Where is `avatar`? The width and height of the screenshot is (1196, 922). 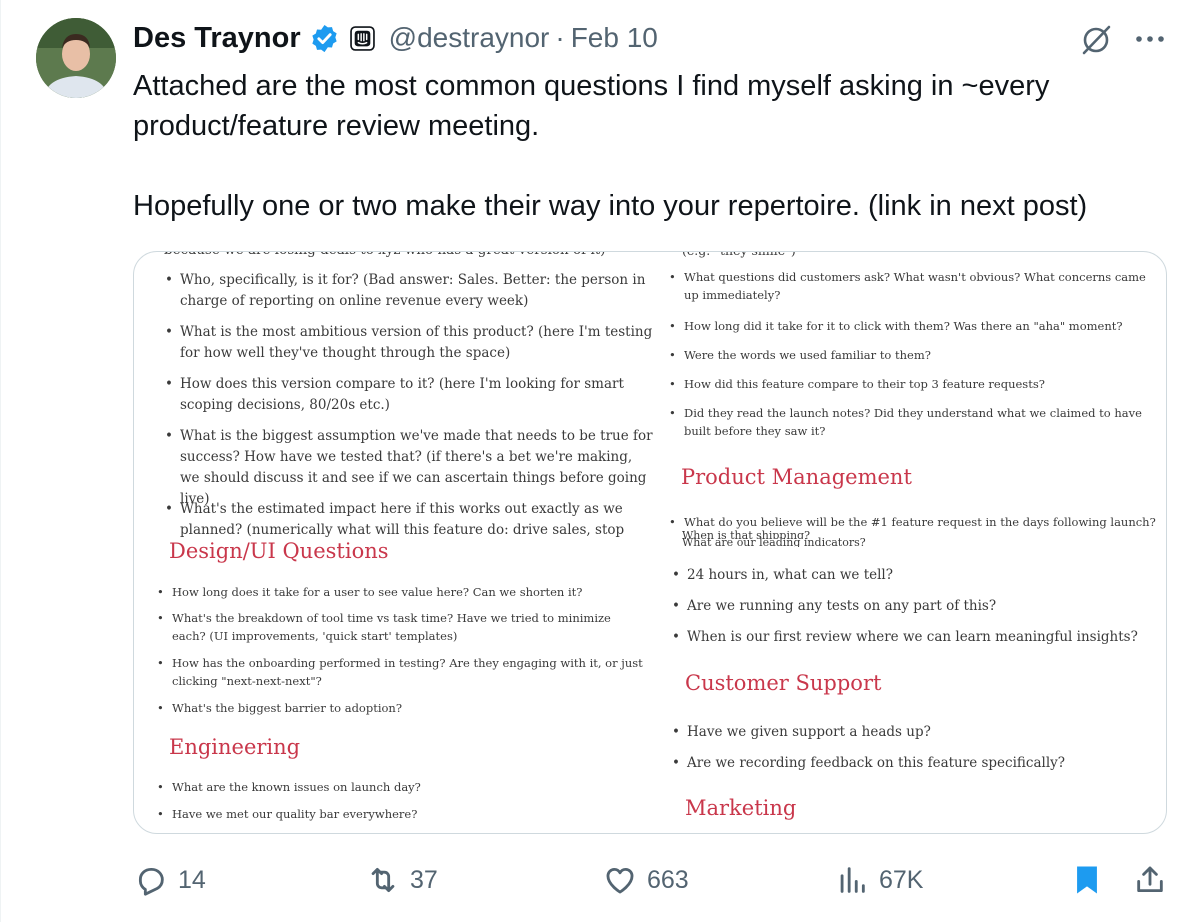
avatar is located at coordinates (76, 58).